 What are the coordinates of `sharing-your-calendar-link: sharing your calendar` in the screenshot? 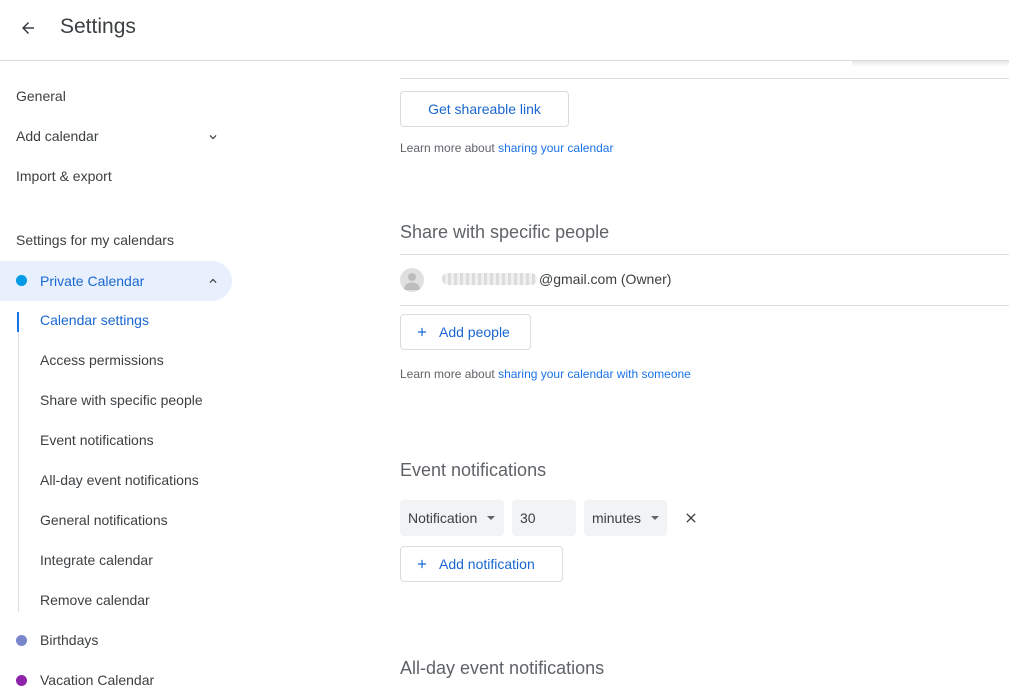 It's located at (555, 148).